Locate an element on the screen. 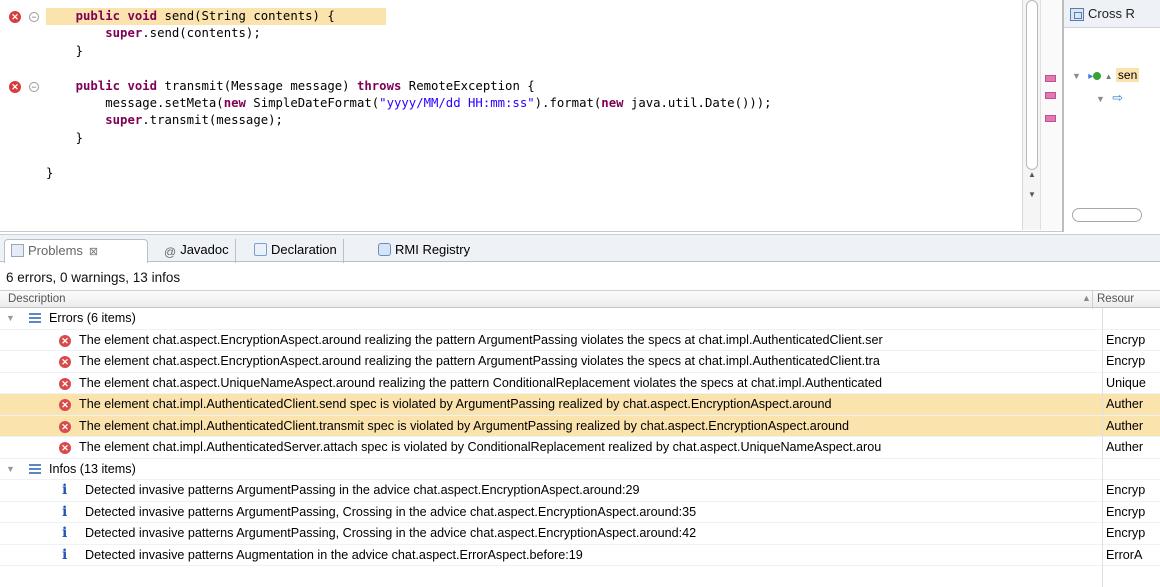  public-method-icon is located at coordinates (1097, 75).